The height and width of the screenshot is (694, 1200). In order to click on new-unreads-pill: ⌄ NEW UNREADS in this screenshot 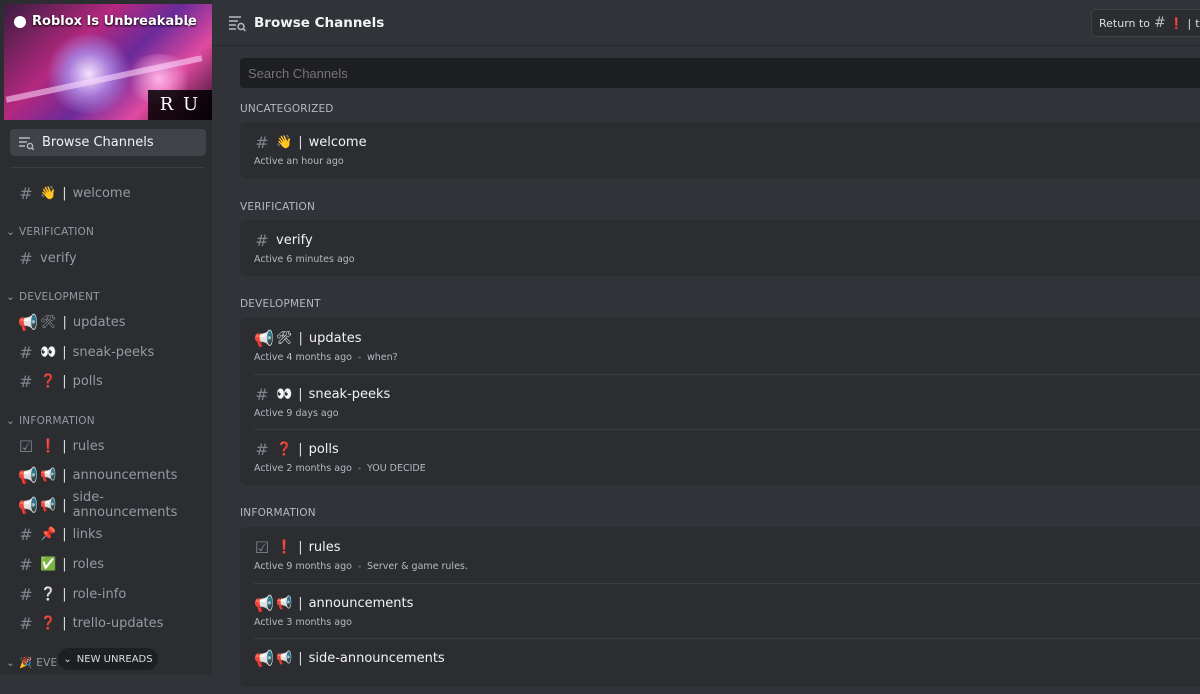, I will do `click(108, 659)`.